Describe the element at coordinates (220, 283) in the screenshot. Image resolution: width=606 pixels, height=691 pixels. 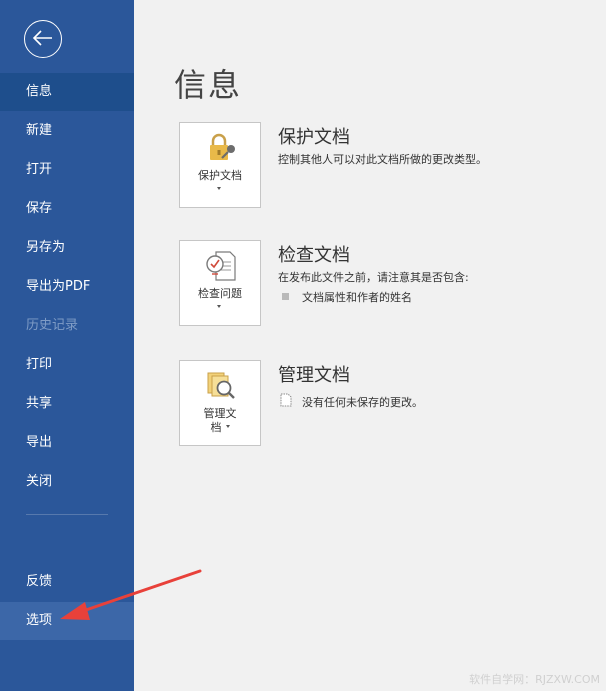
I see `check-issues-button: 检查问题` at that location.